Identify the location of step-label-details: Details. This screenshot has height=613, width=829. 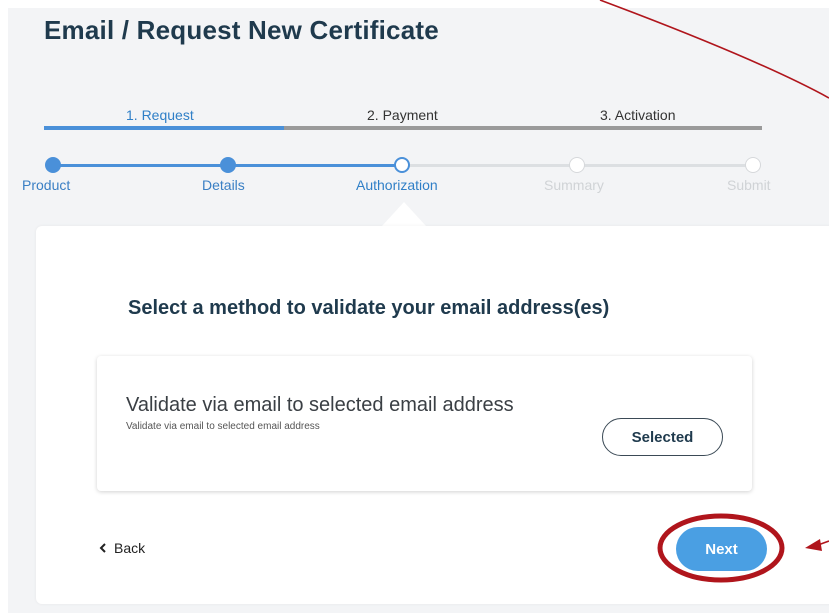
(223, 185).